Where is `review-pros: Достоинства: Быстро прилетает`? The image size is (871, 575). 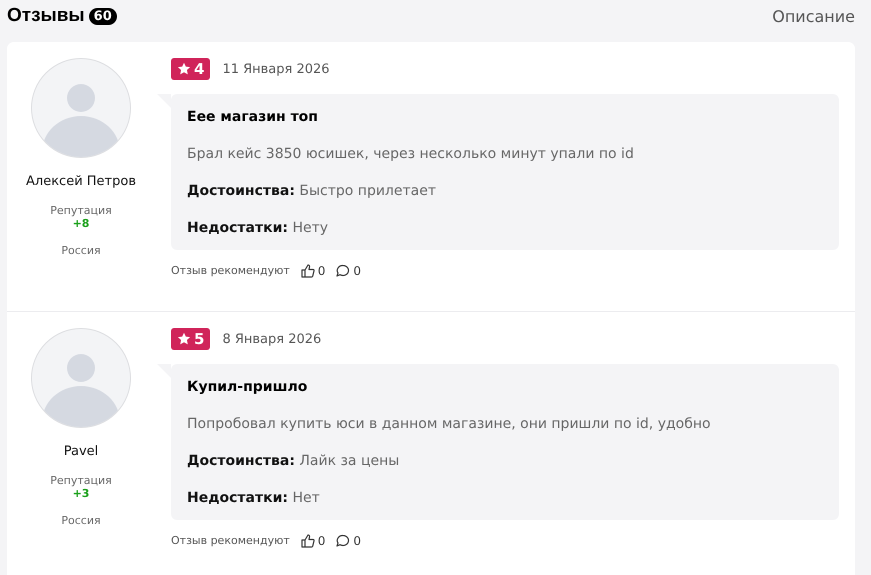
review-pros: Достоинства: Быстро прилетает is located at coordinates (312, 191).